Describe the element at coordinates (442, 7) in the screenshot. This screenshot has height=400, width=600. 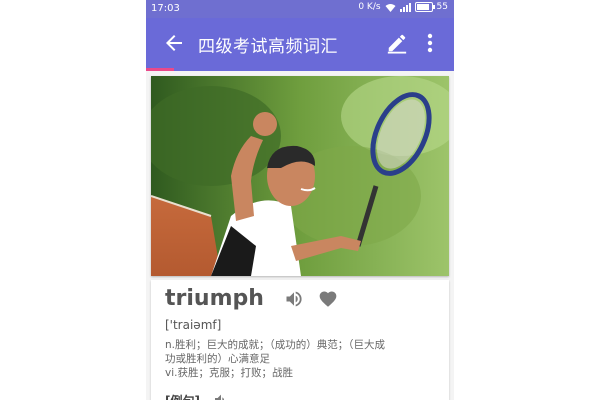
I see `battery-level: 55` at that location.